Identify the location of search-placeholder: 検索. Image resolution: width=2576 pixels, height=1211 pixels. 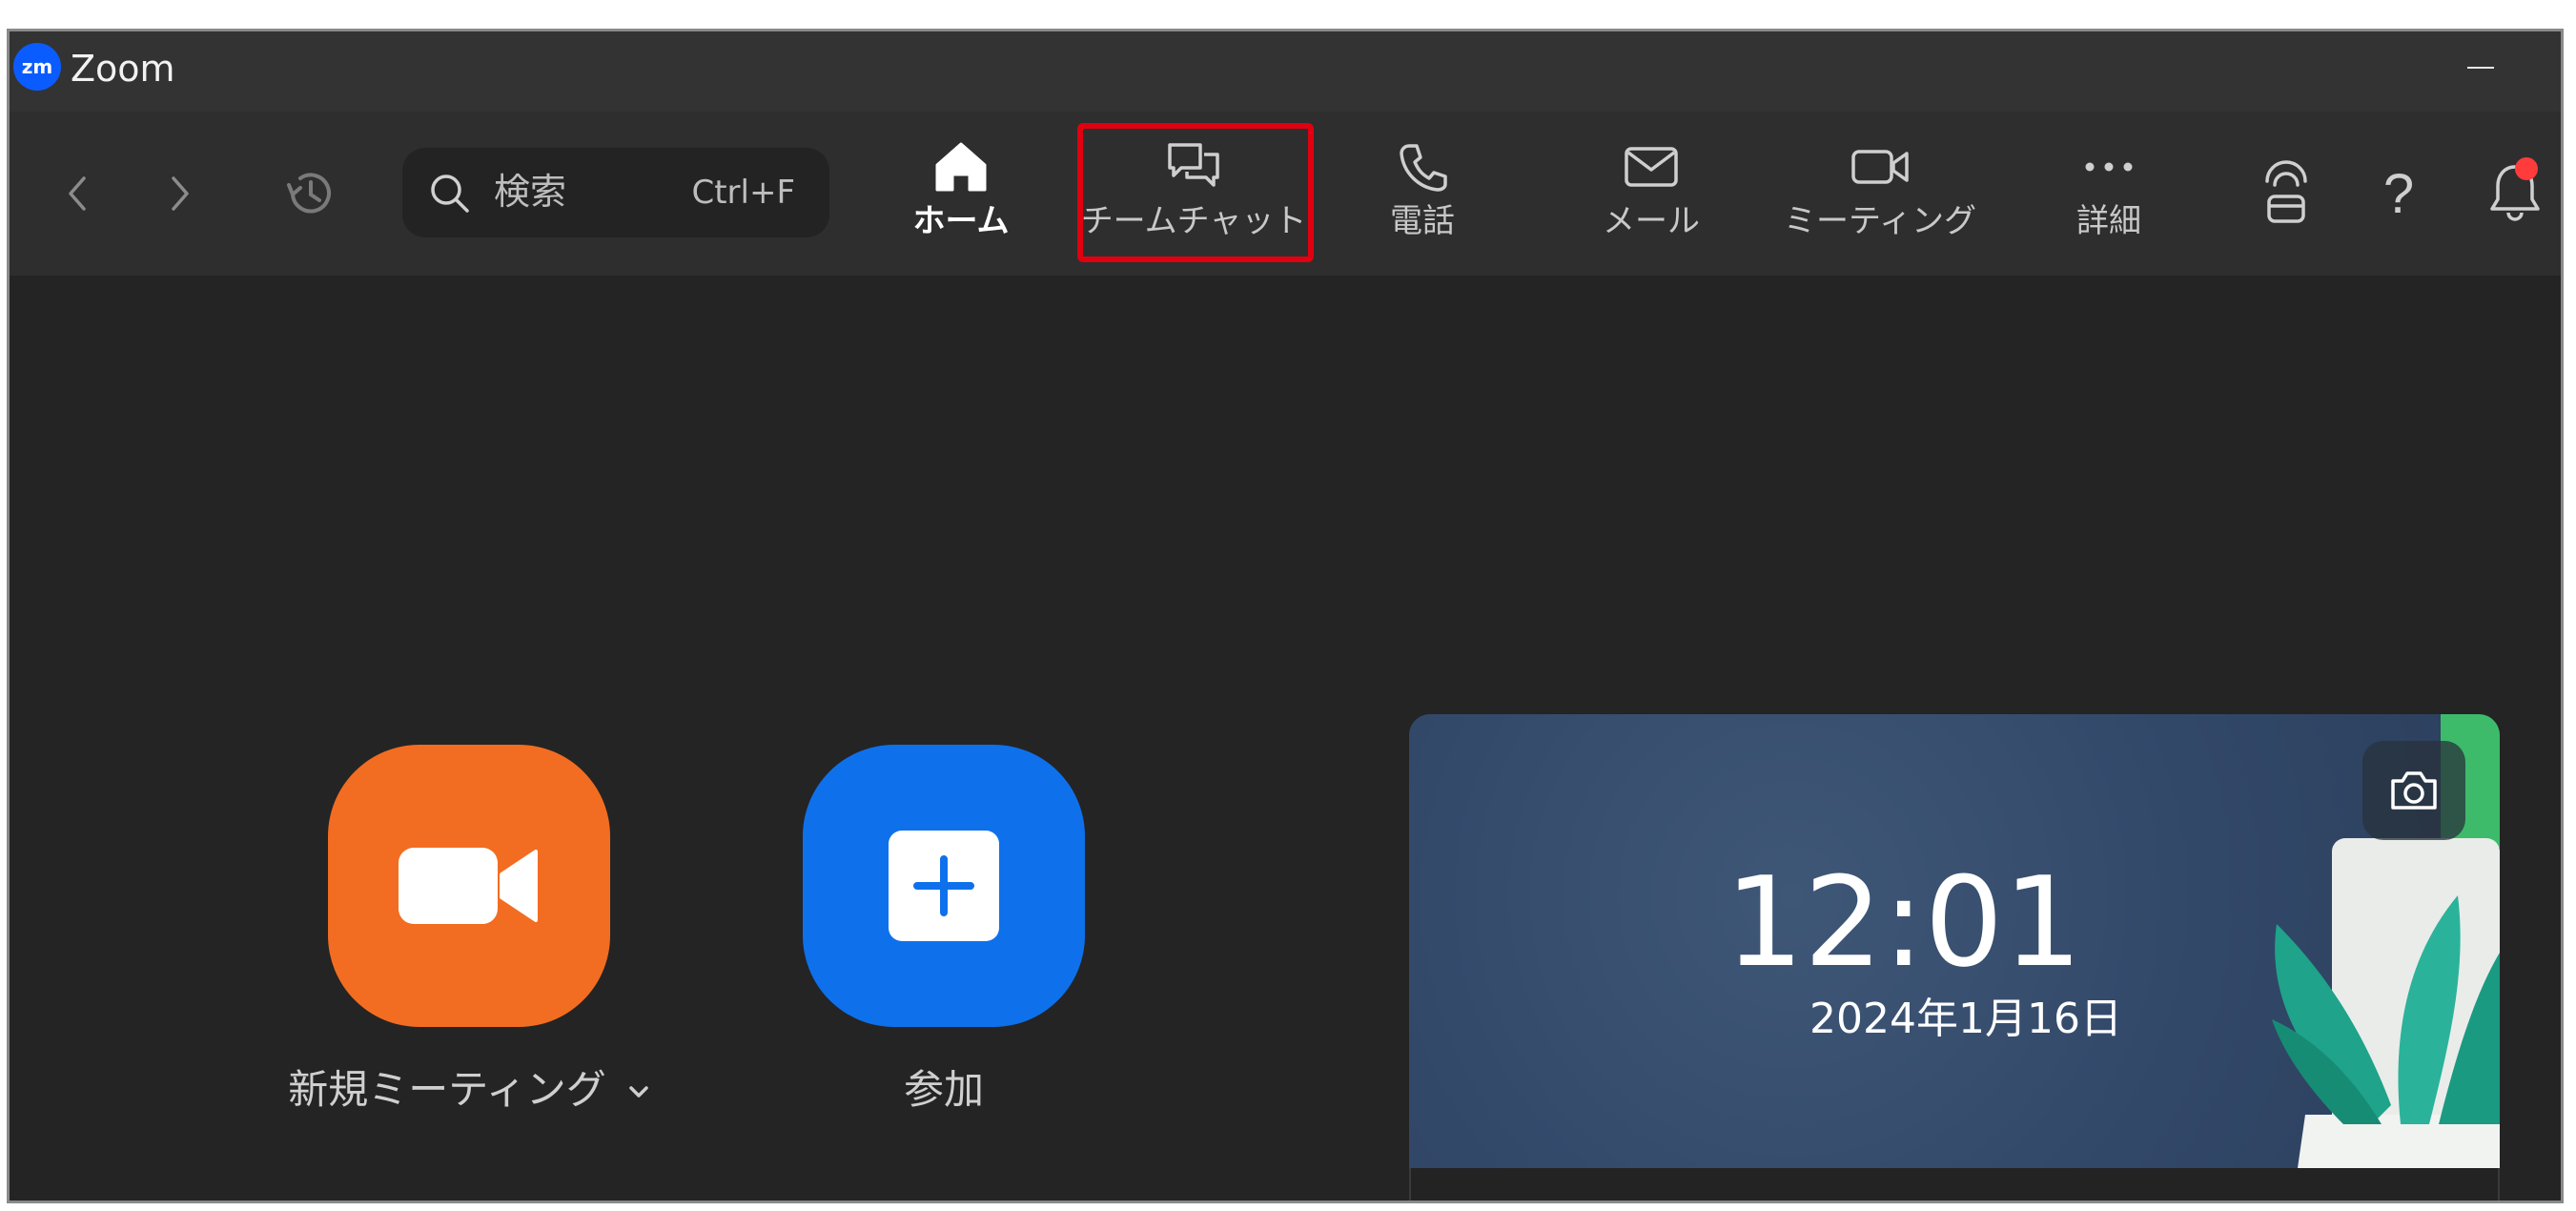
(531, 192).